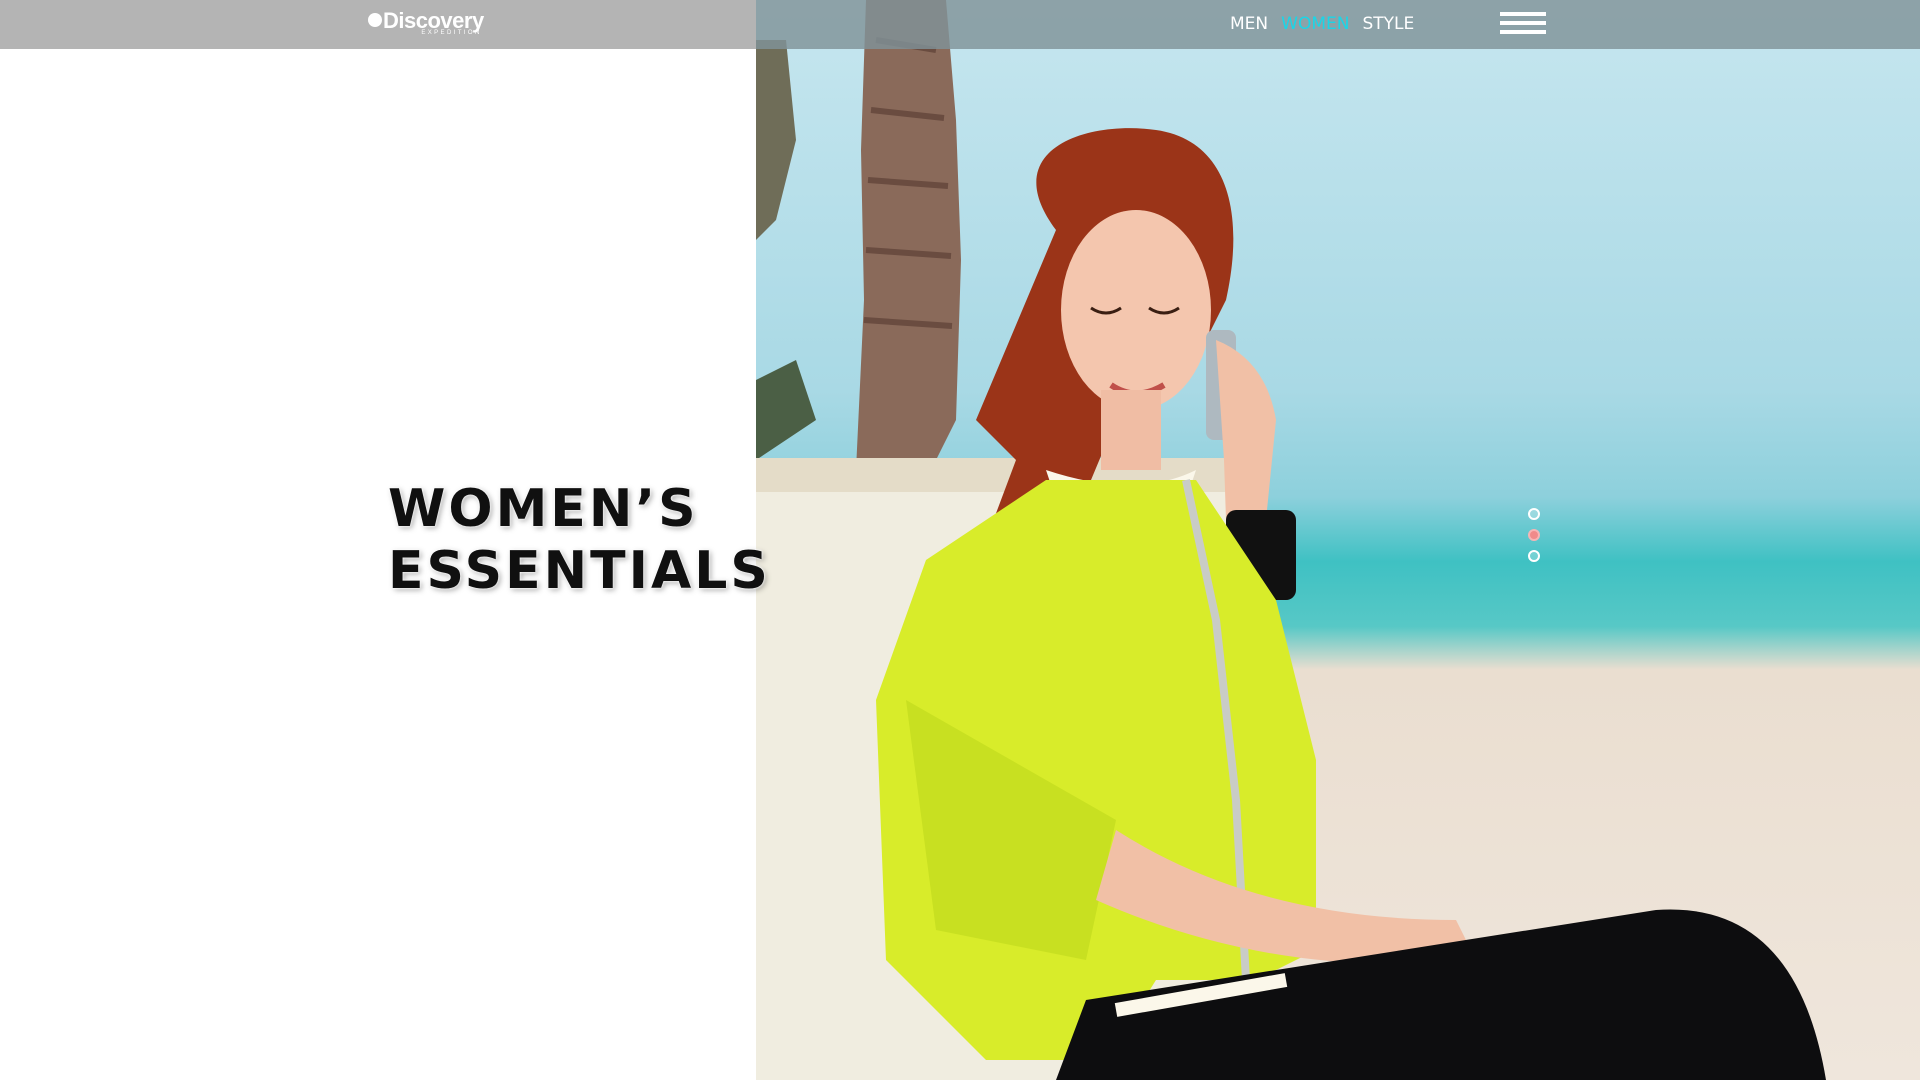 Image resolution: width=1920 pixels, height=1080 pixels. I want to click on headline-line-1: WOMEN’S, so click(543, 509).